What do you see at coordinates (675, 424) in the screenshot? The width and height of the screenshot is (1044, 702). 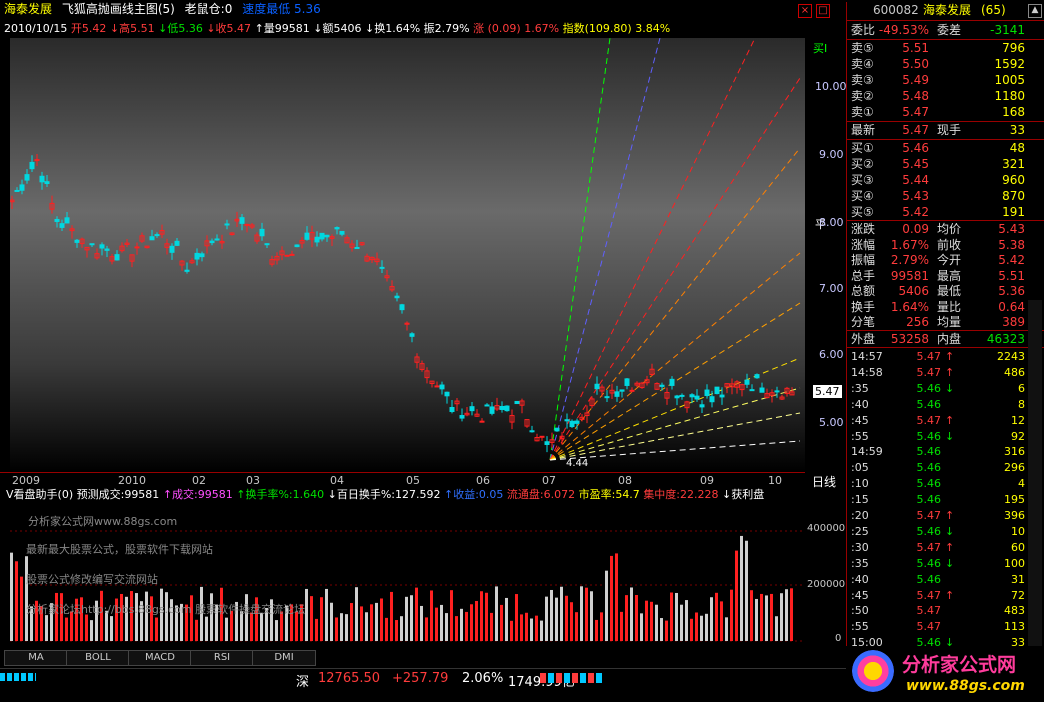 I see `fan-line` at bounding box center [675, 424].